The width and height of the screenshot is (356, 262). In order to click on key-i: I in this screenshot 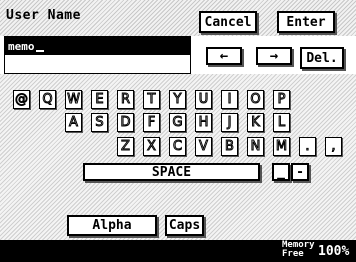, I will do `click(229, 99)`.